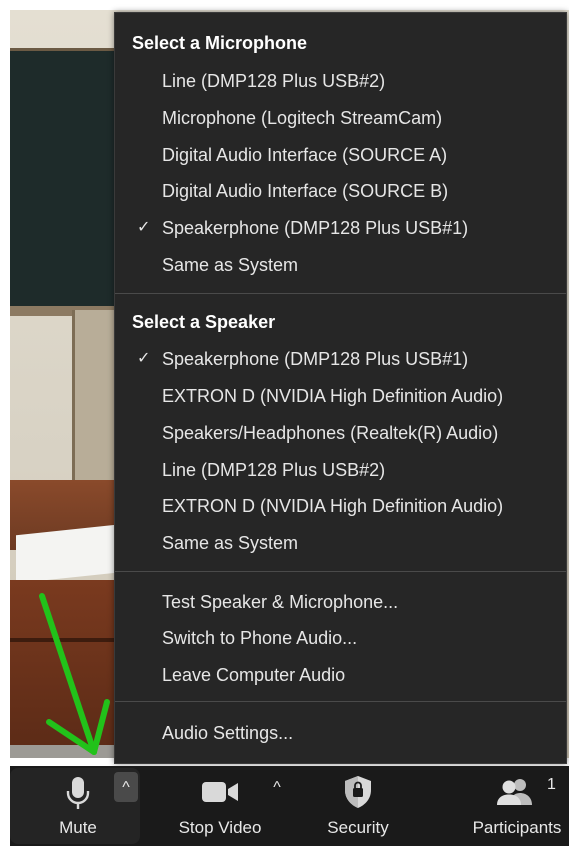 Image resolution: width=569 pixels, height=849 pixels. I want to click on mic-item-same-as-system: ✓ Same as System, so click(340, 265).